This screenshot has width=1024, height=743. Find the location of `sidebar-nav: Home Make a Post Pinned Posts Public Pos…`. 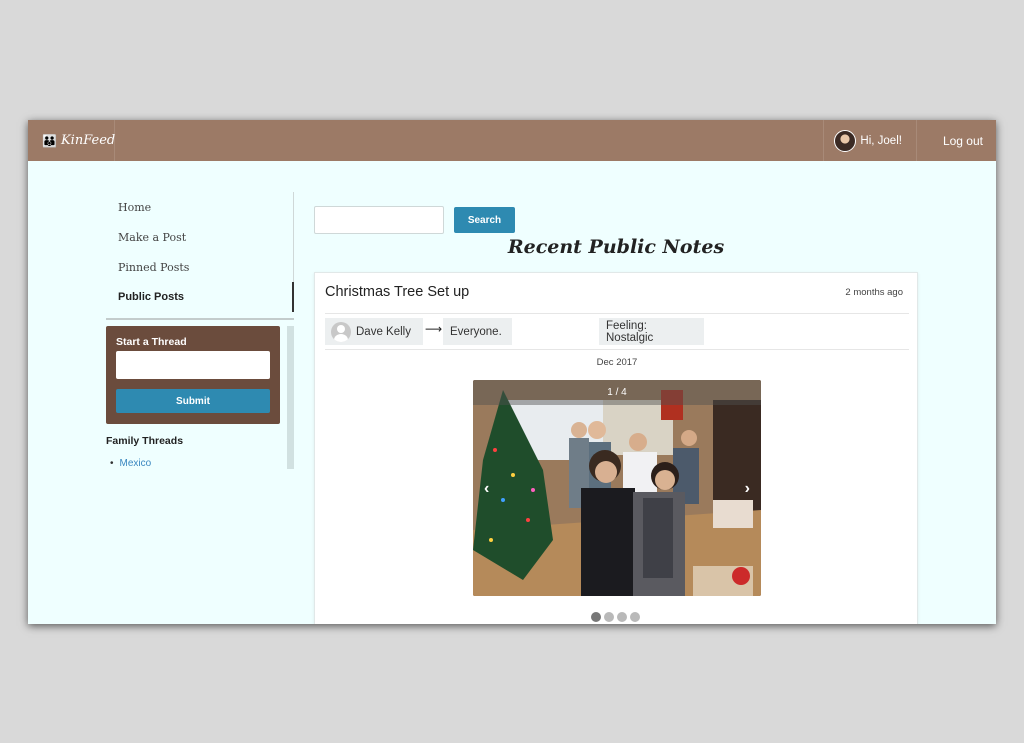

sidebar-nav: Home Make a Post Pinned Posts Public Pos… is located at coordinates (200, 252).